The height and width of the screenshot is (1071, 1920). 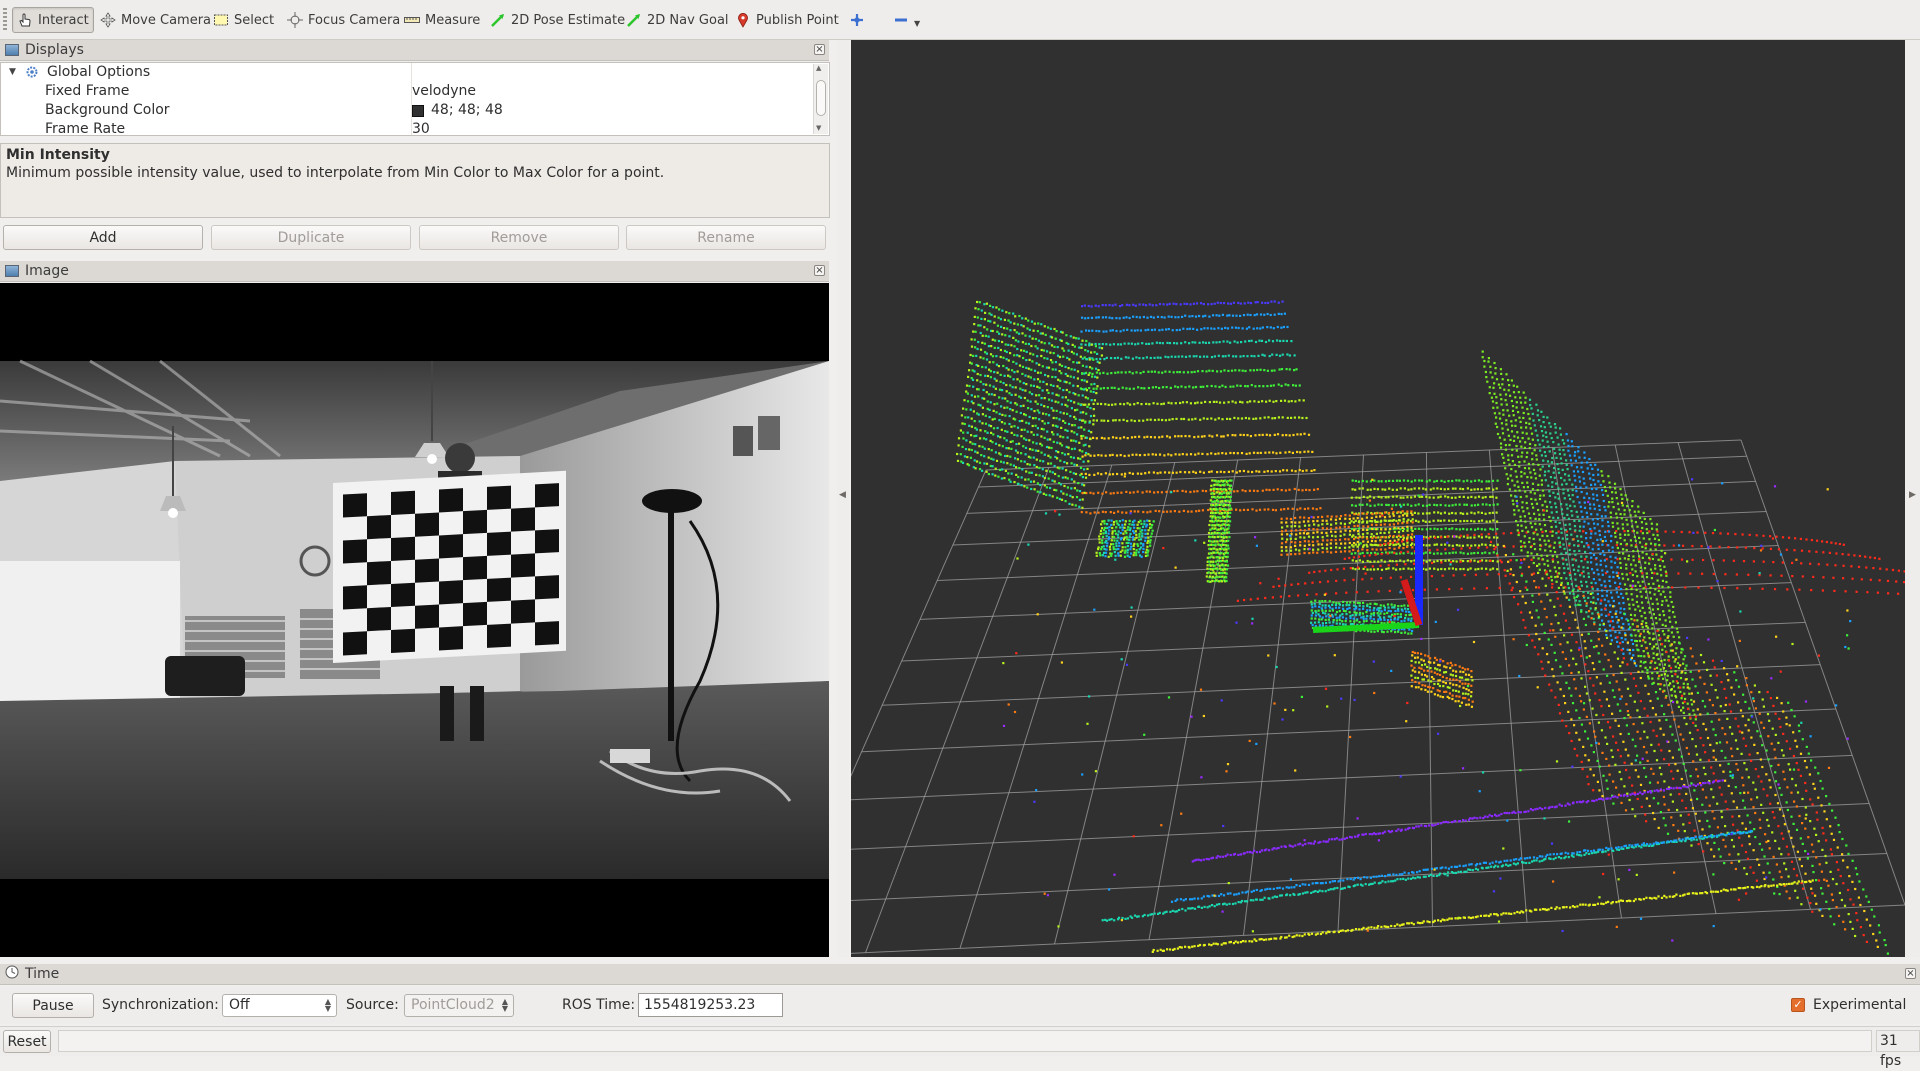 What do you see at coordinates (710, 1005) in the screenshot?
I see `ros-time-field: 1554819253.23` at bounding box center [710, 1005].